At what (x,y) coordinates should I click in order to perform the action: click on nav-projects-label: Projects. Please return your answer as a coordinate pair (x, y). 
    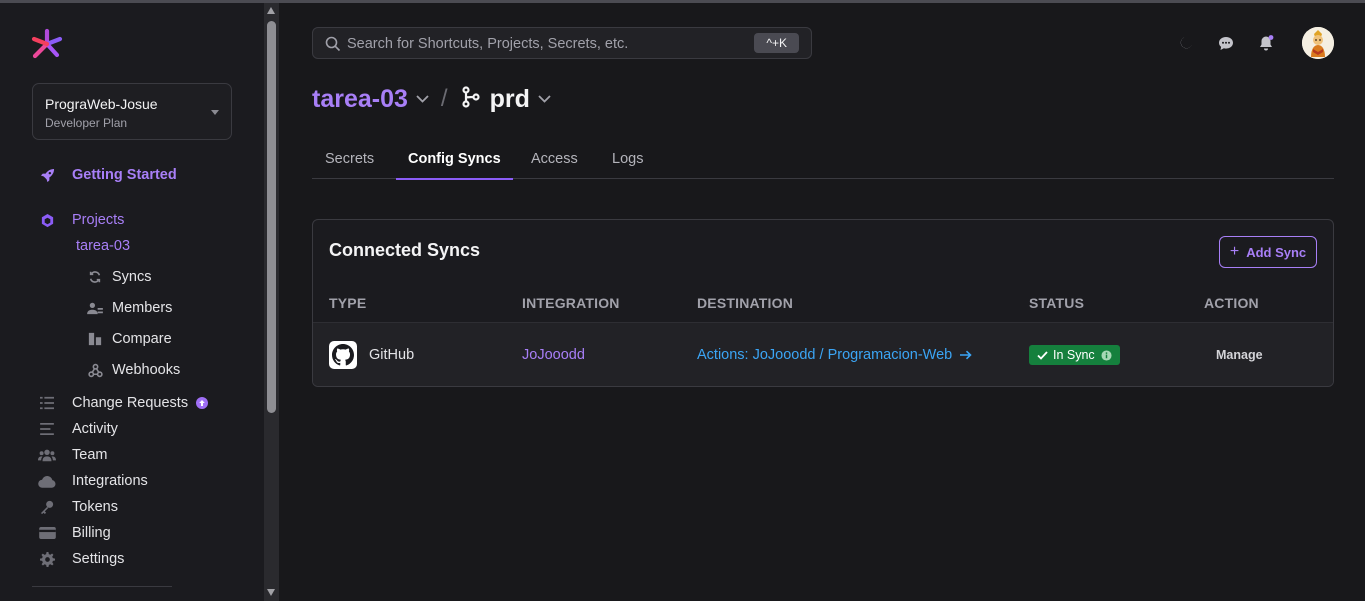
    Looking at the image, I should click on (98, 220).